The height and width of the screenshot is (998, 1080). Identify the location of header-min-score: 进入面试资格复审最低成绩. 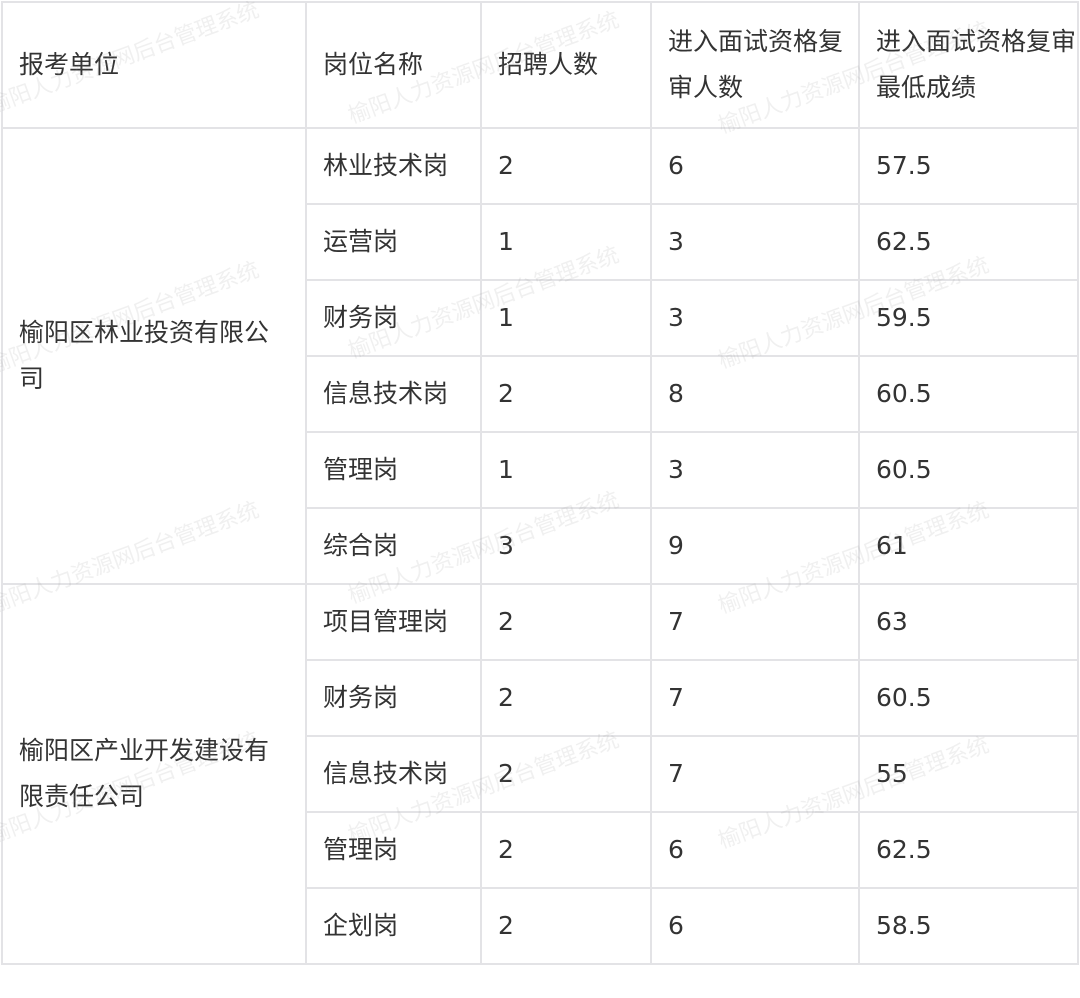
(968, 65).